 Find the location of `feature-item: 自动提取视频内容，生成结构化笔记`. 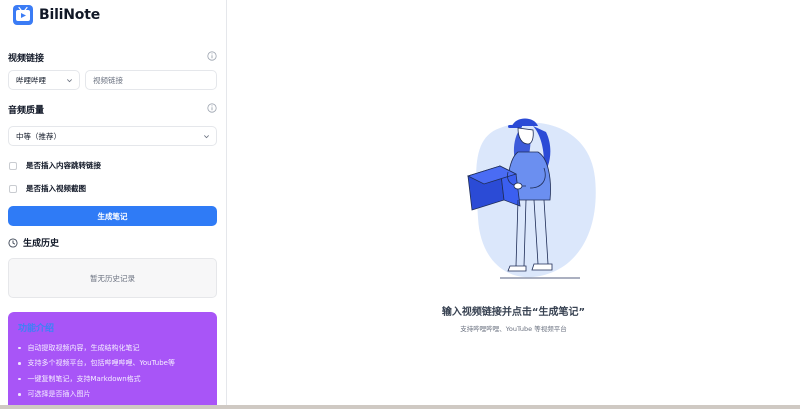

feature-item: 自动提取视频内容，生成结构化笔记 is located at coordinates (112, 348).